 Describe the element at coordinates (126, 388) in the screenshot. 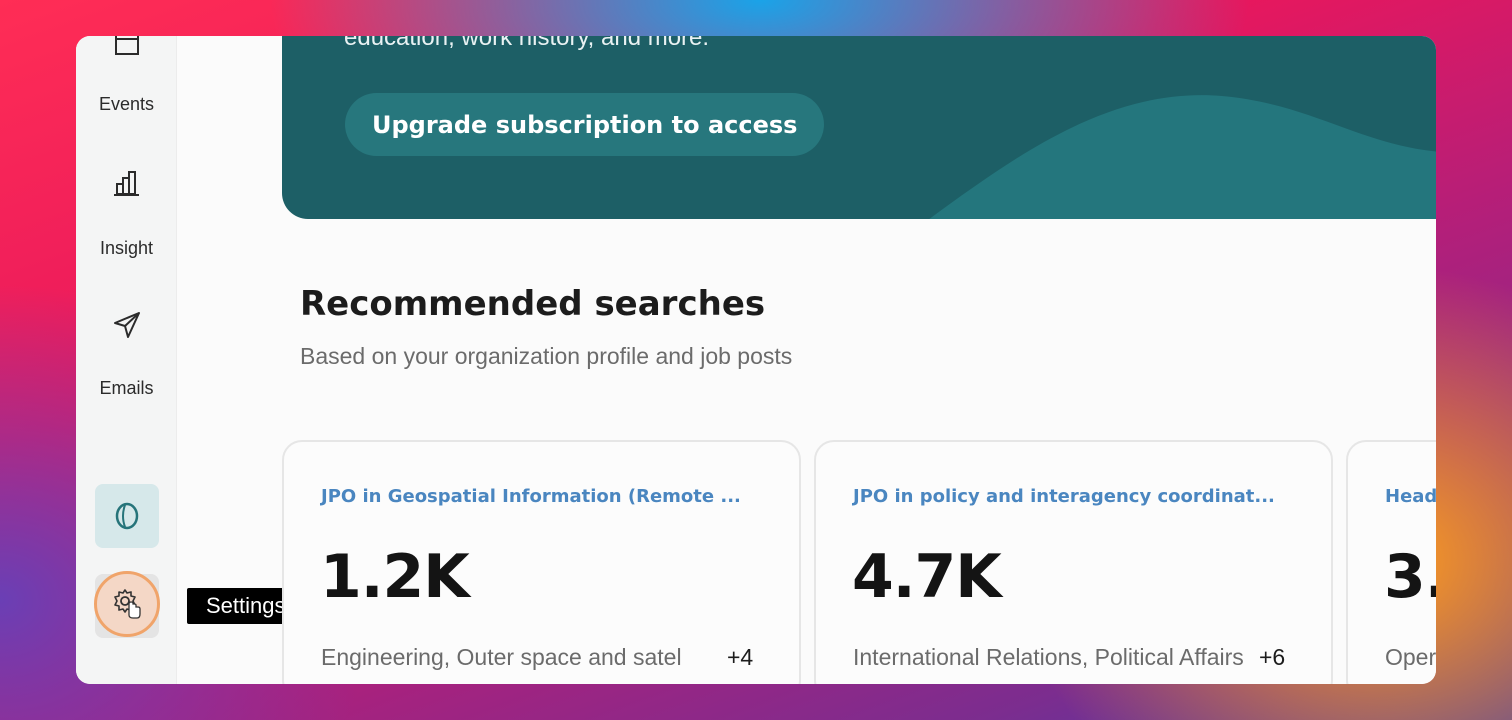

I see `sidebar-item-label: Emails` at that location.